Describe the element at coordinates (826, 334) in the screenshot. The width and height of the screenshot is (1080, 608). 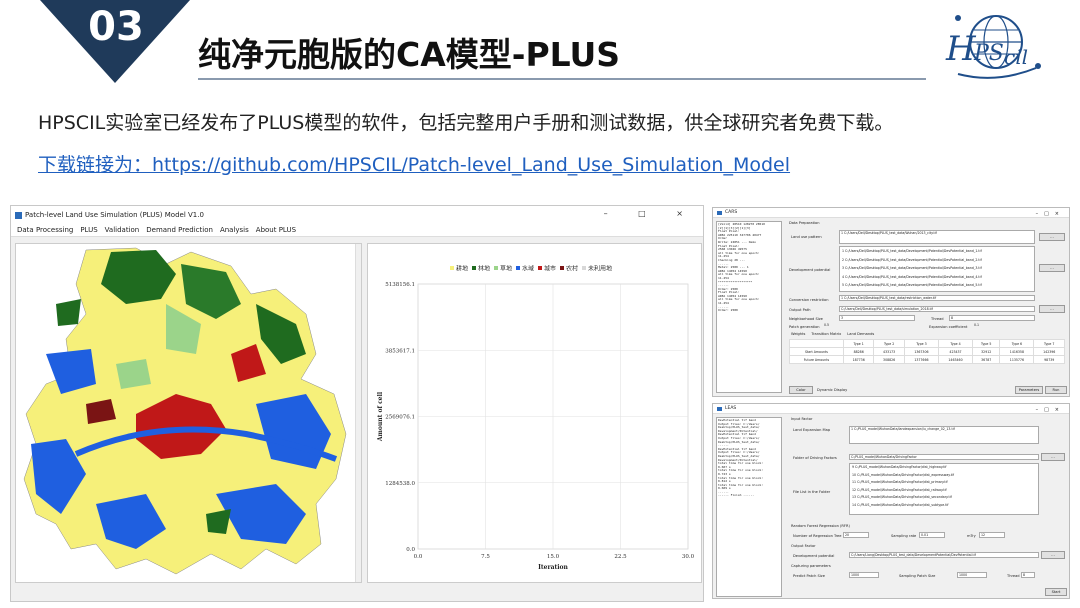
I see `tab-transition-matrix: Transition Matrix` at that location.